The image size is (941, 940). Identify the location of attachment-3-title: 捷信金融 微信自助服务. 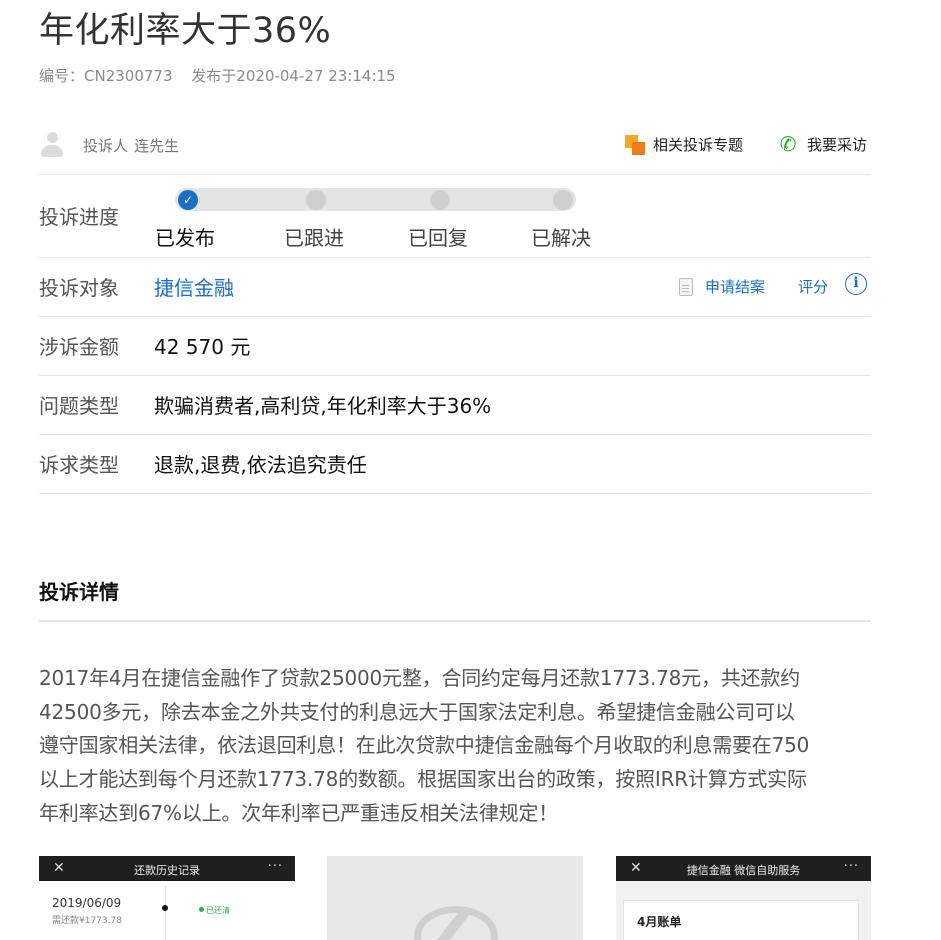
(743, 870).